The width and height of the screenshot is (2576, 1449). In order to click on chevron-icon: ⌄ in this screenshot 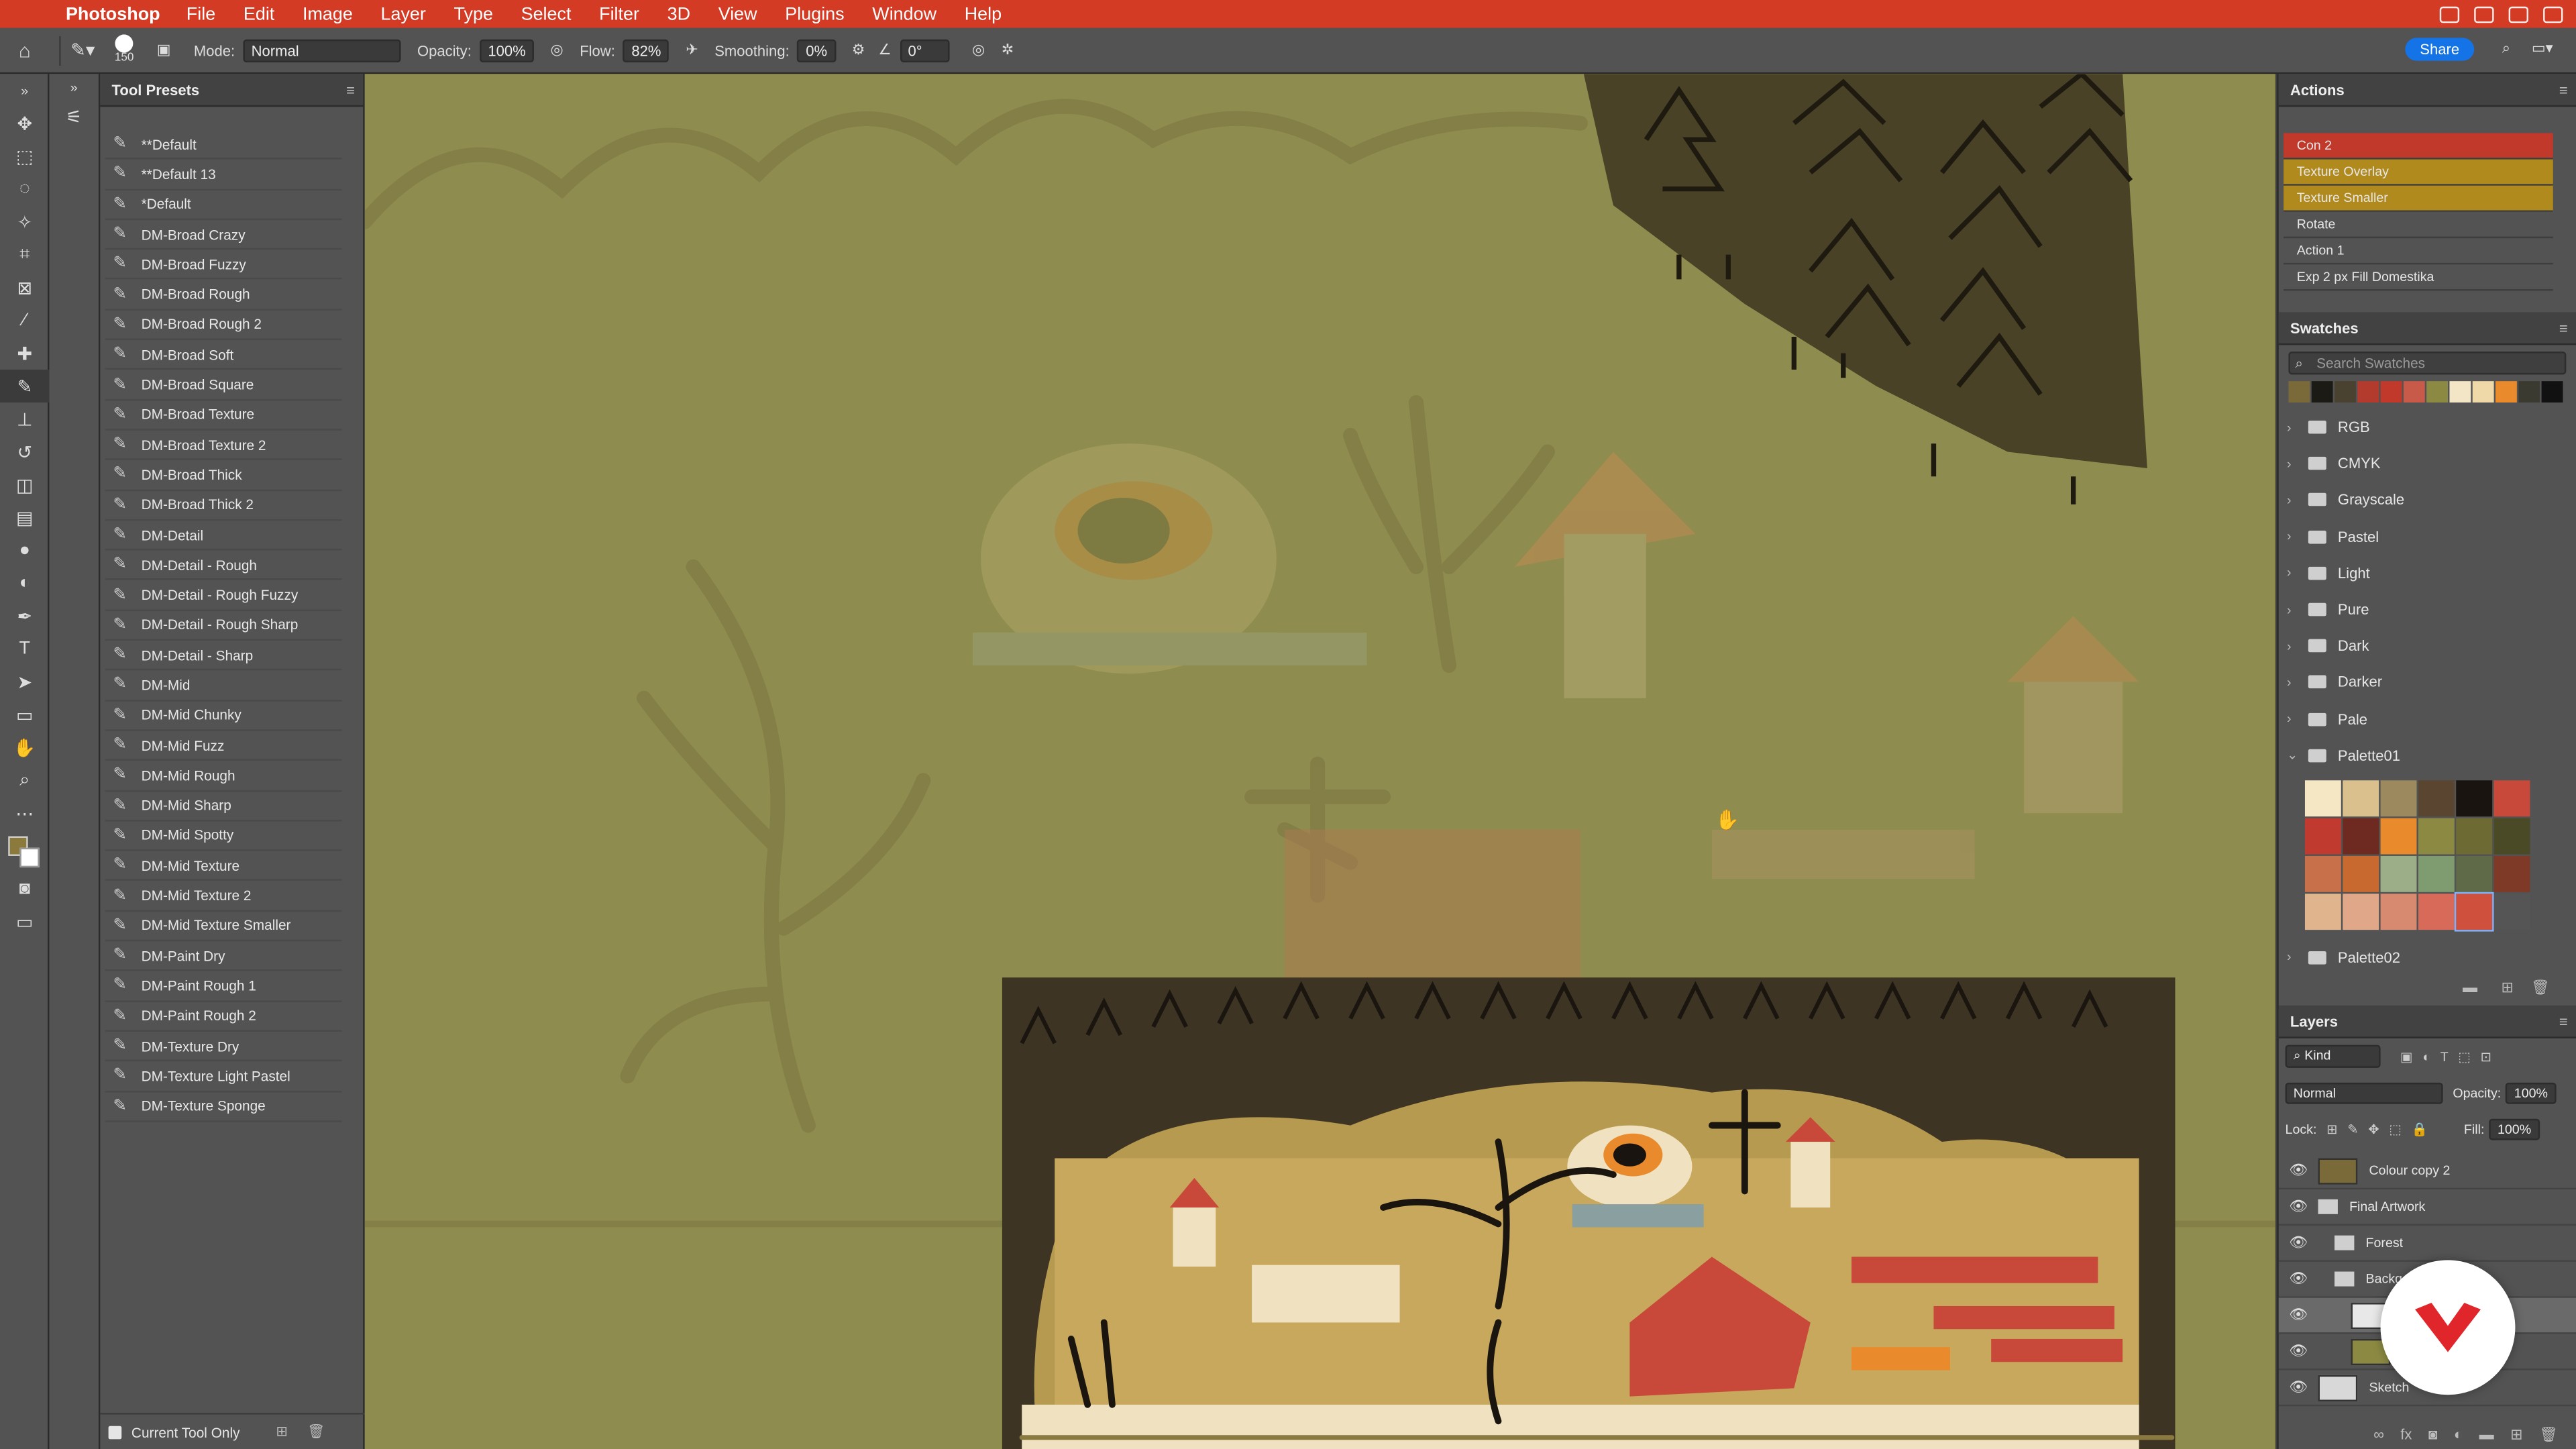, I will do `click(2295, 755)`.